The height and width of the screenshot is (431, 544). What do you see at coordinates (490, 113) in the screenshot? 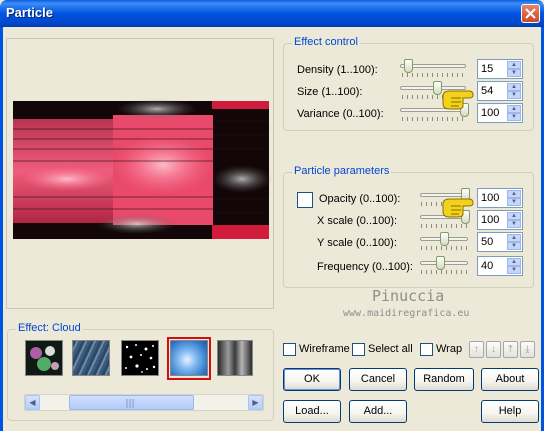
I see `variance-value: 100` at bounding box center [490, 113].